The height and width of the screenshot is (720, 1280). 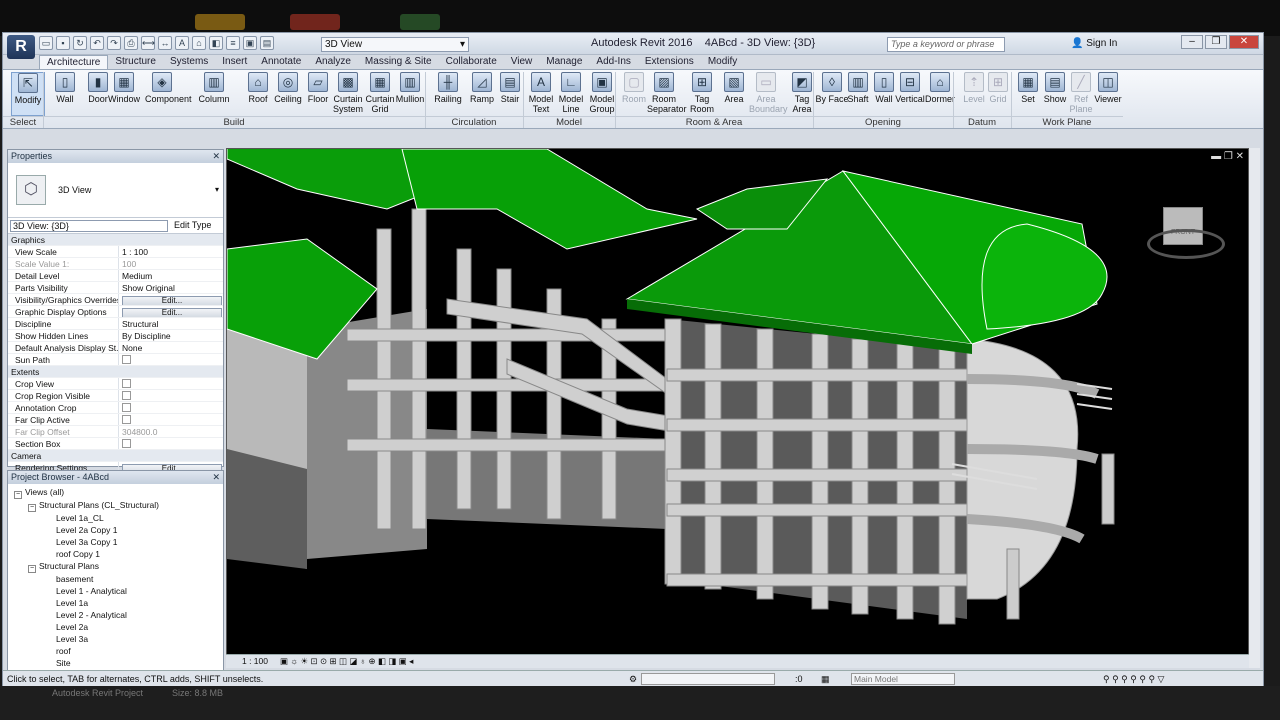 I want to click on ribbon-button-model-group: ▣ Model Group, so click(x=602, y=94).